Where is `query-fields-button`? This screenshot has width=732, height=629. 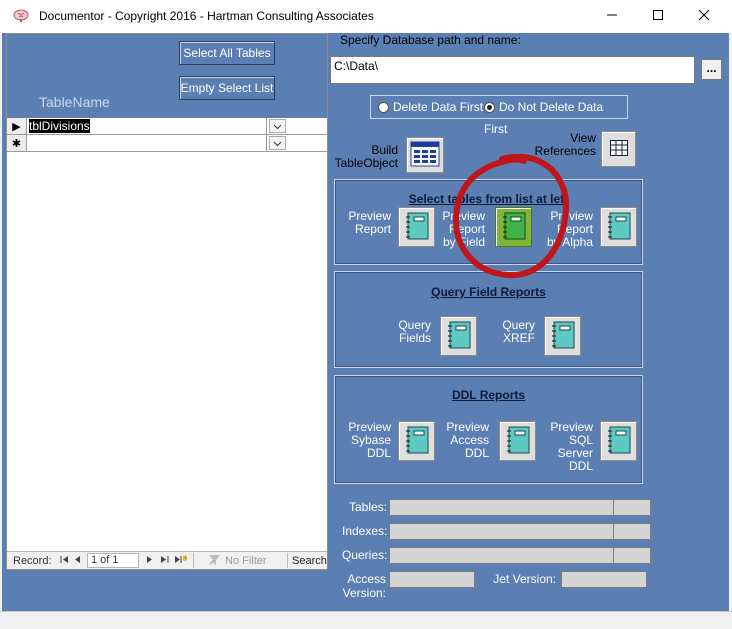 query-fields-button is located at coordinates (458, 336).